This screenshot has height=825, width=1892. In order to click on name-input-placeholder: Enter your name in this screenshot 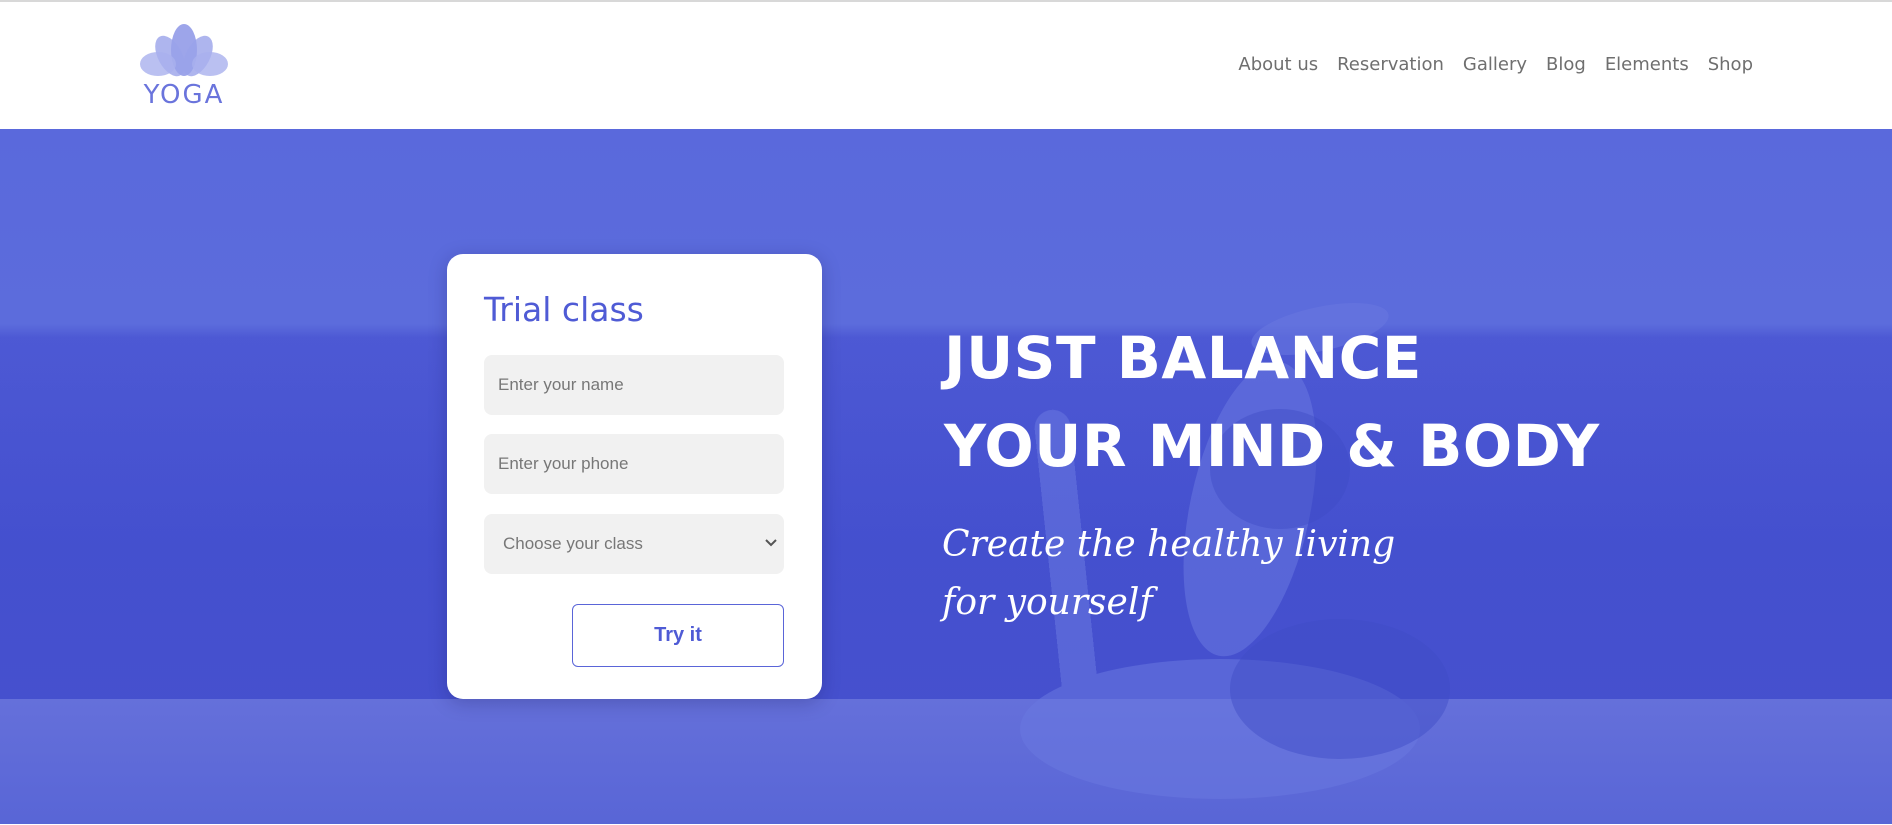, I will do `click(561, 384)`.